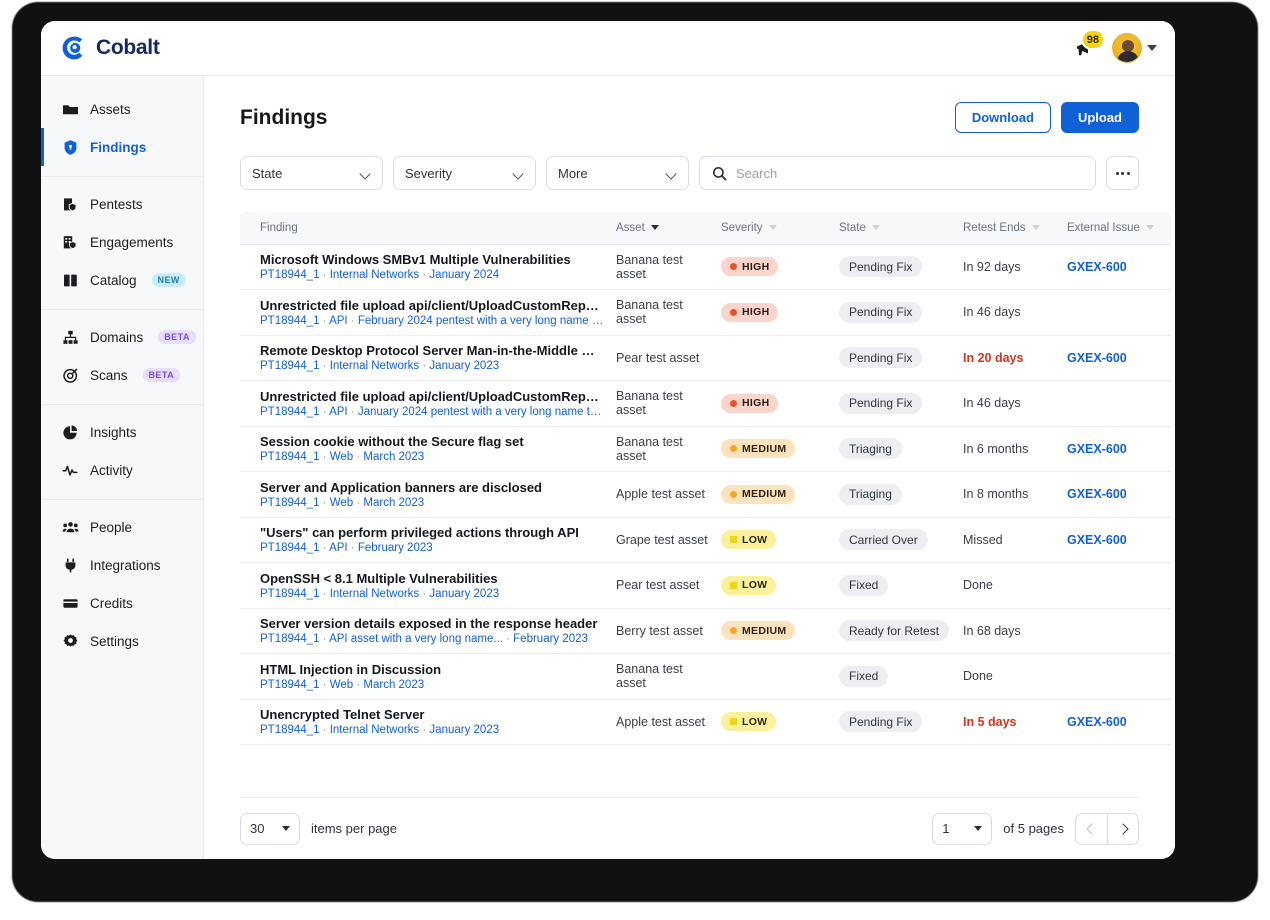 The height and width of the screenshot is (920, 1270). I want to click on column-asset: Asset, so click(662, 228).